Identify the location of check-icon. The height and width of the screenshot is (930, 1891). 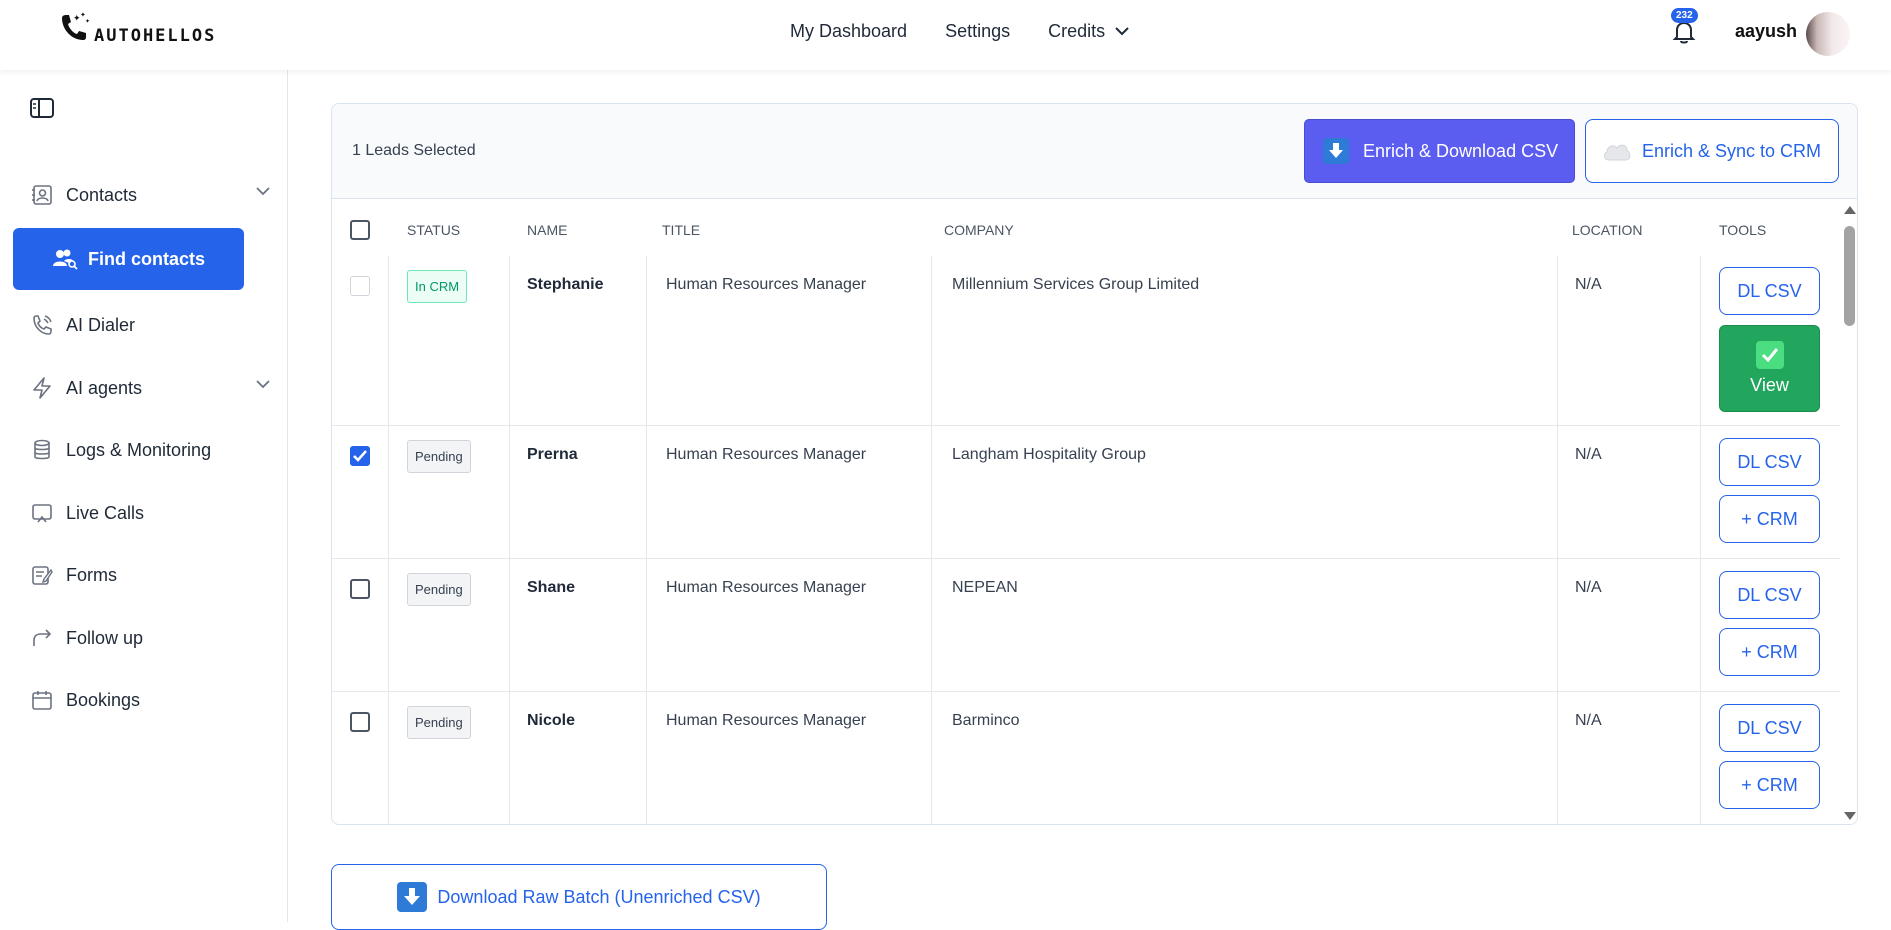
(1769, 355).